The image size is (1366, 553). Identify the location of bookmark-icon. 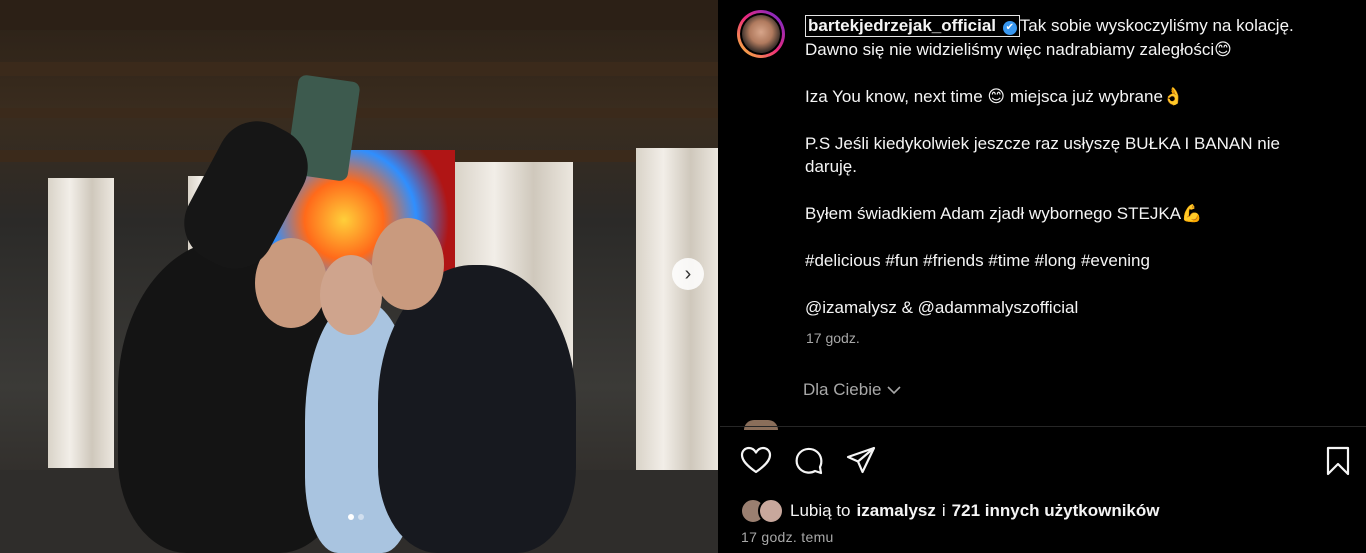
(1338, 461).